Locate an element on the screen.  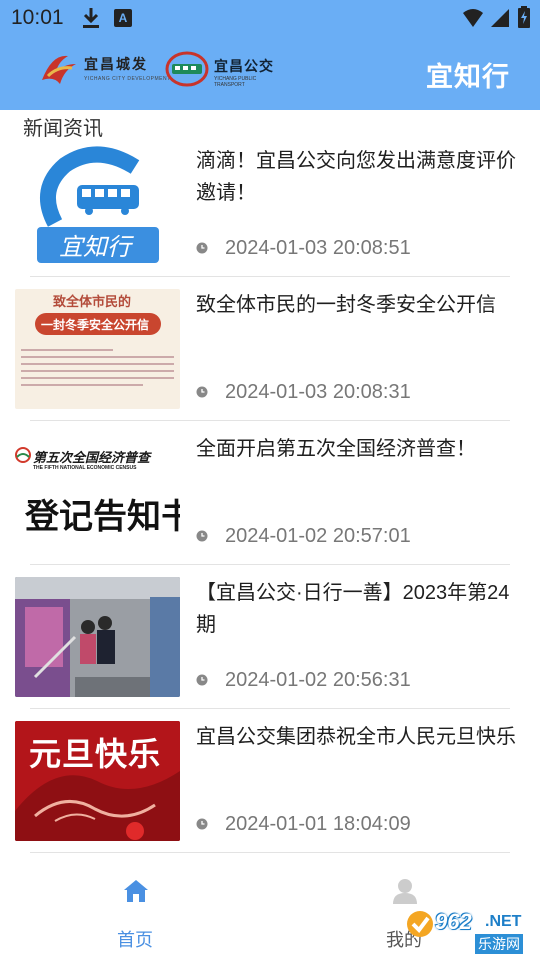
site-watermark: 962 .NET 乐游网 is located at coordinates (470, 931).